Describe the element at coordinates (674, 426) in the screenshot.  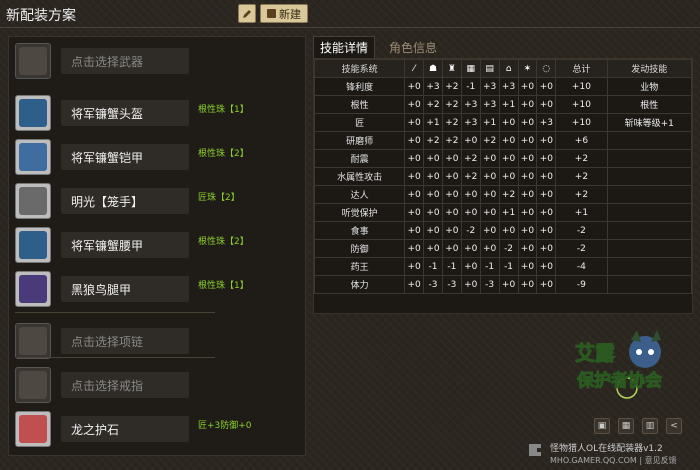
I see `share-button: <` at that location.